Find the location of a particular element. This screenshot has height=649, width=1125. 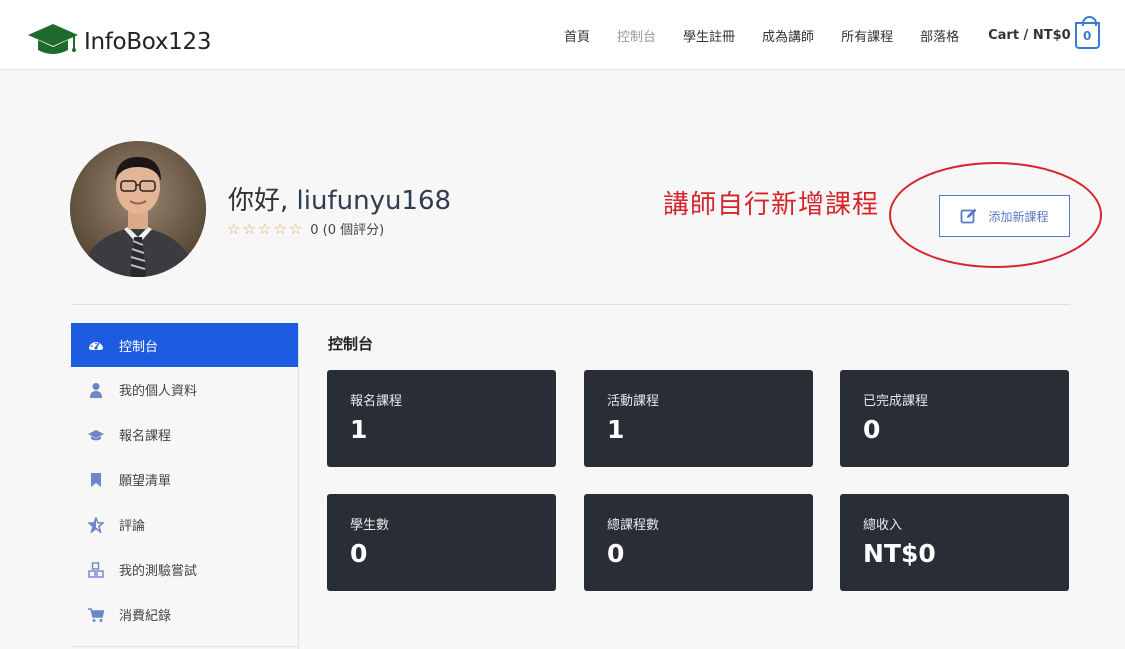

nav-student-register: 學生註冊 is located at coordinates (709, 35).